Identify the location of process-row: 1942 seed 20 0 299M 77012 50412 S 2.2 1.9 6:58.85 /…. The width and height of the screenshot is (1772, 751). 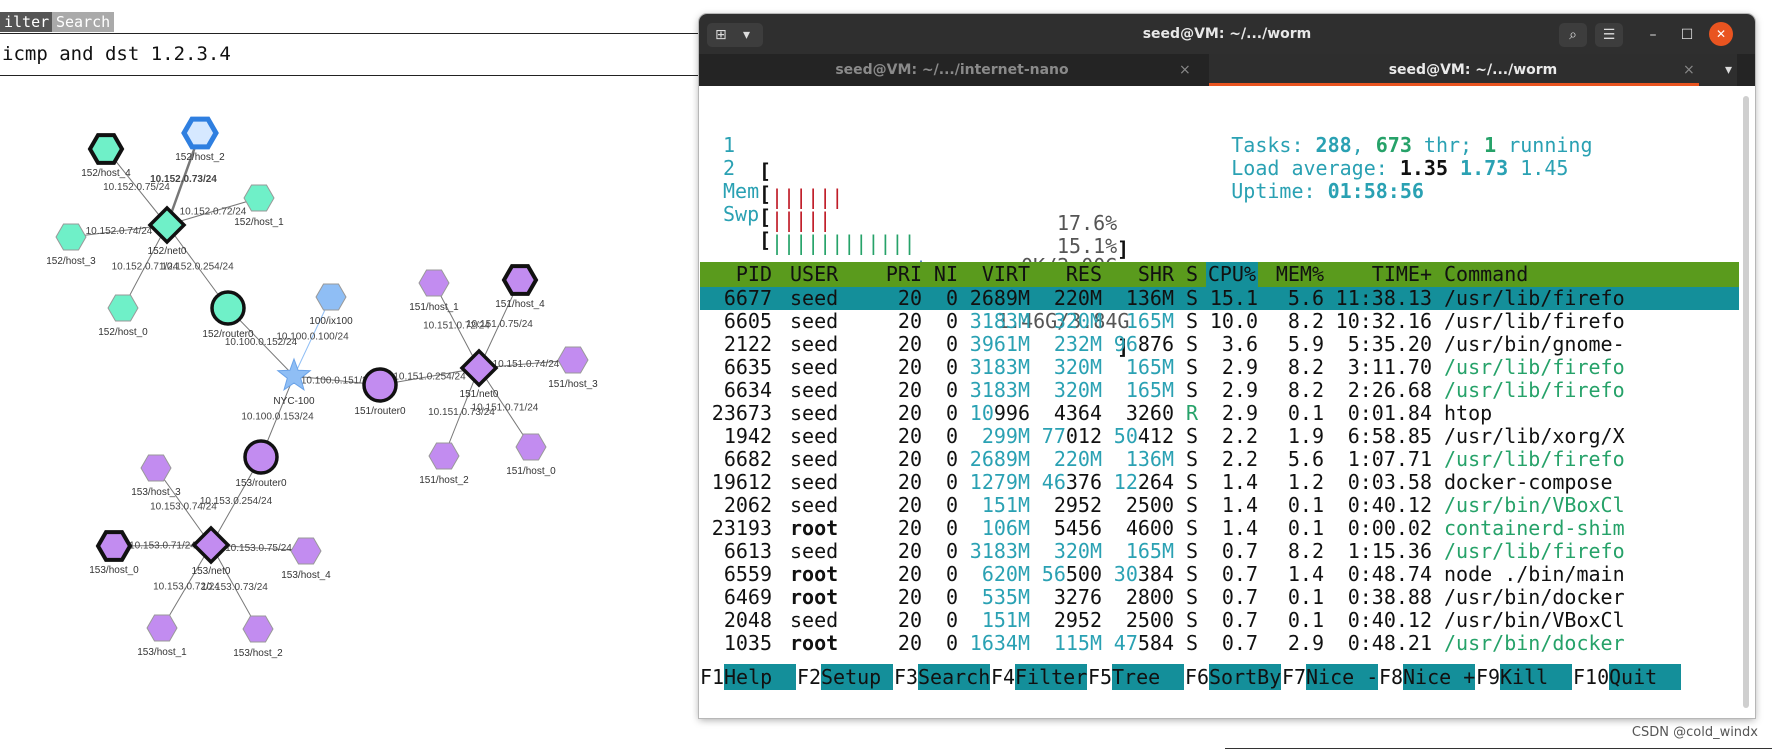
(1219, 436).